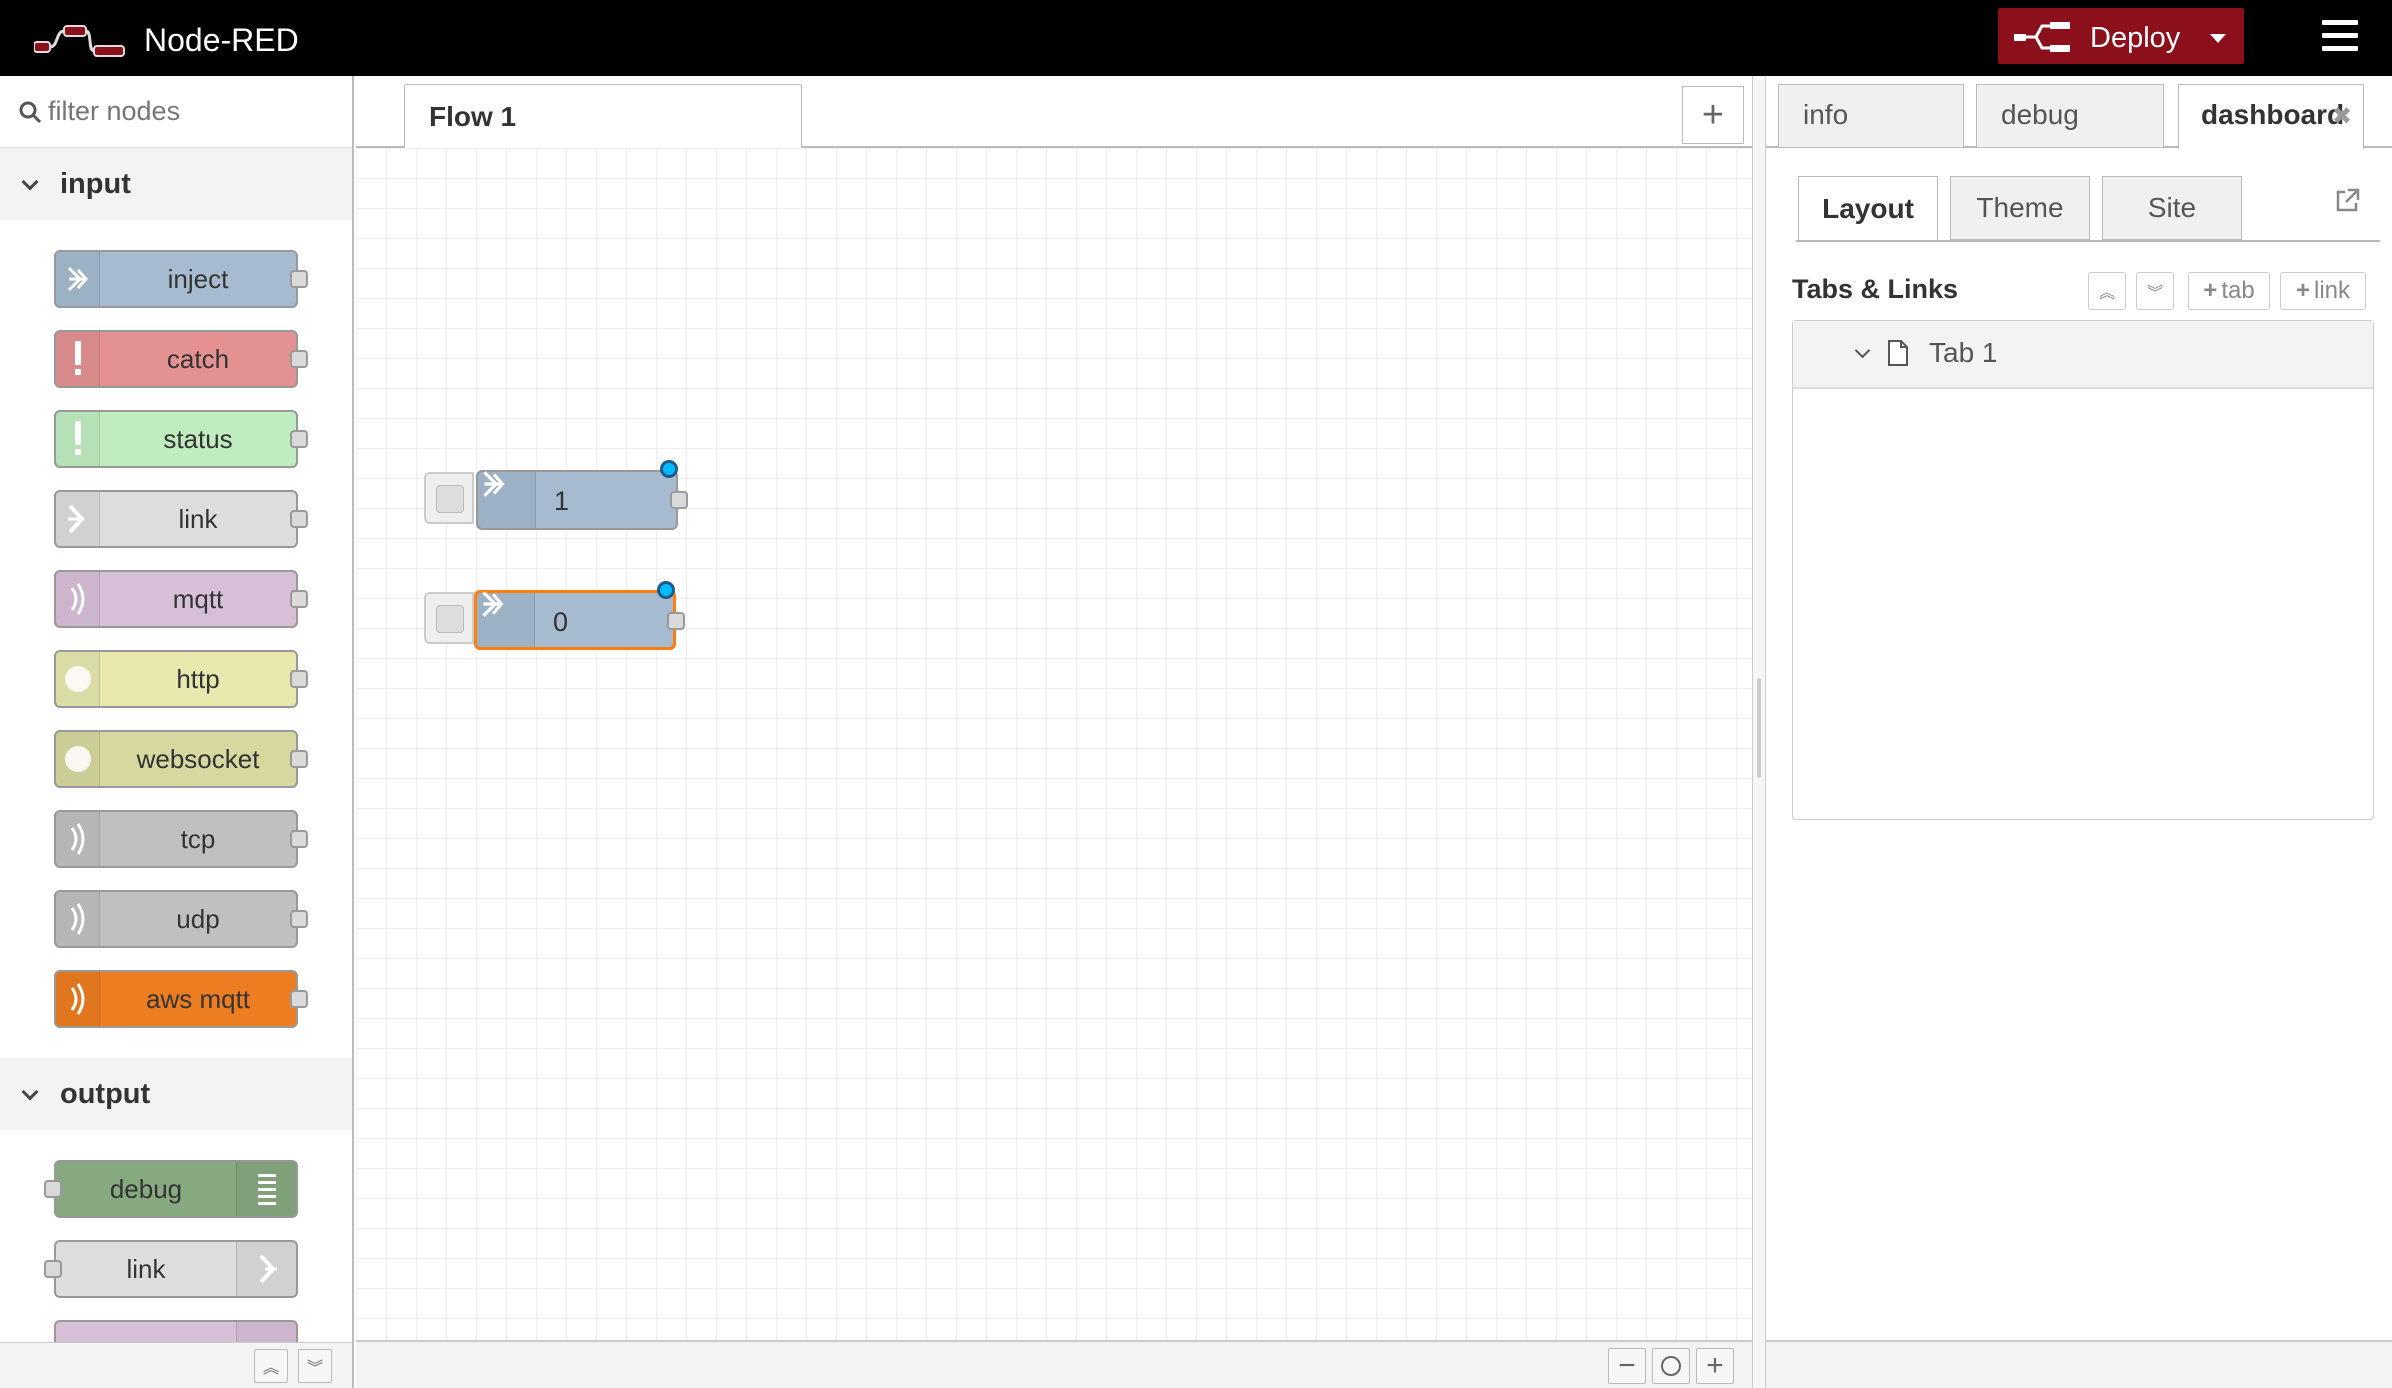 The height and width of the screenshot is (1388, 2392). What do you see at coordinates (2079, 1364) in the screenshot?
I see `sidebar-footer` at bounding box center [2079, 1364].